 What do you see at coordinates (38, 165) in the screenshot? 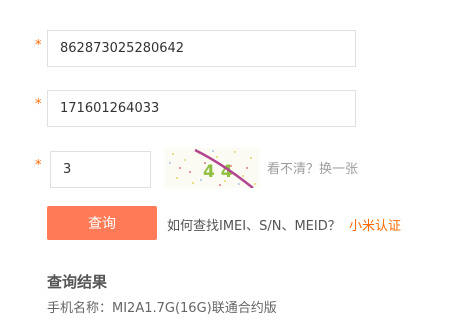
I see `required-marker-captcha: *` at bounding box center [38, 165].